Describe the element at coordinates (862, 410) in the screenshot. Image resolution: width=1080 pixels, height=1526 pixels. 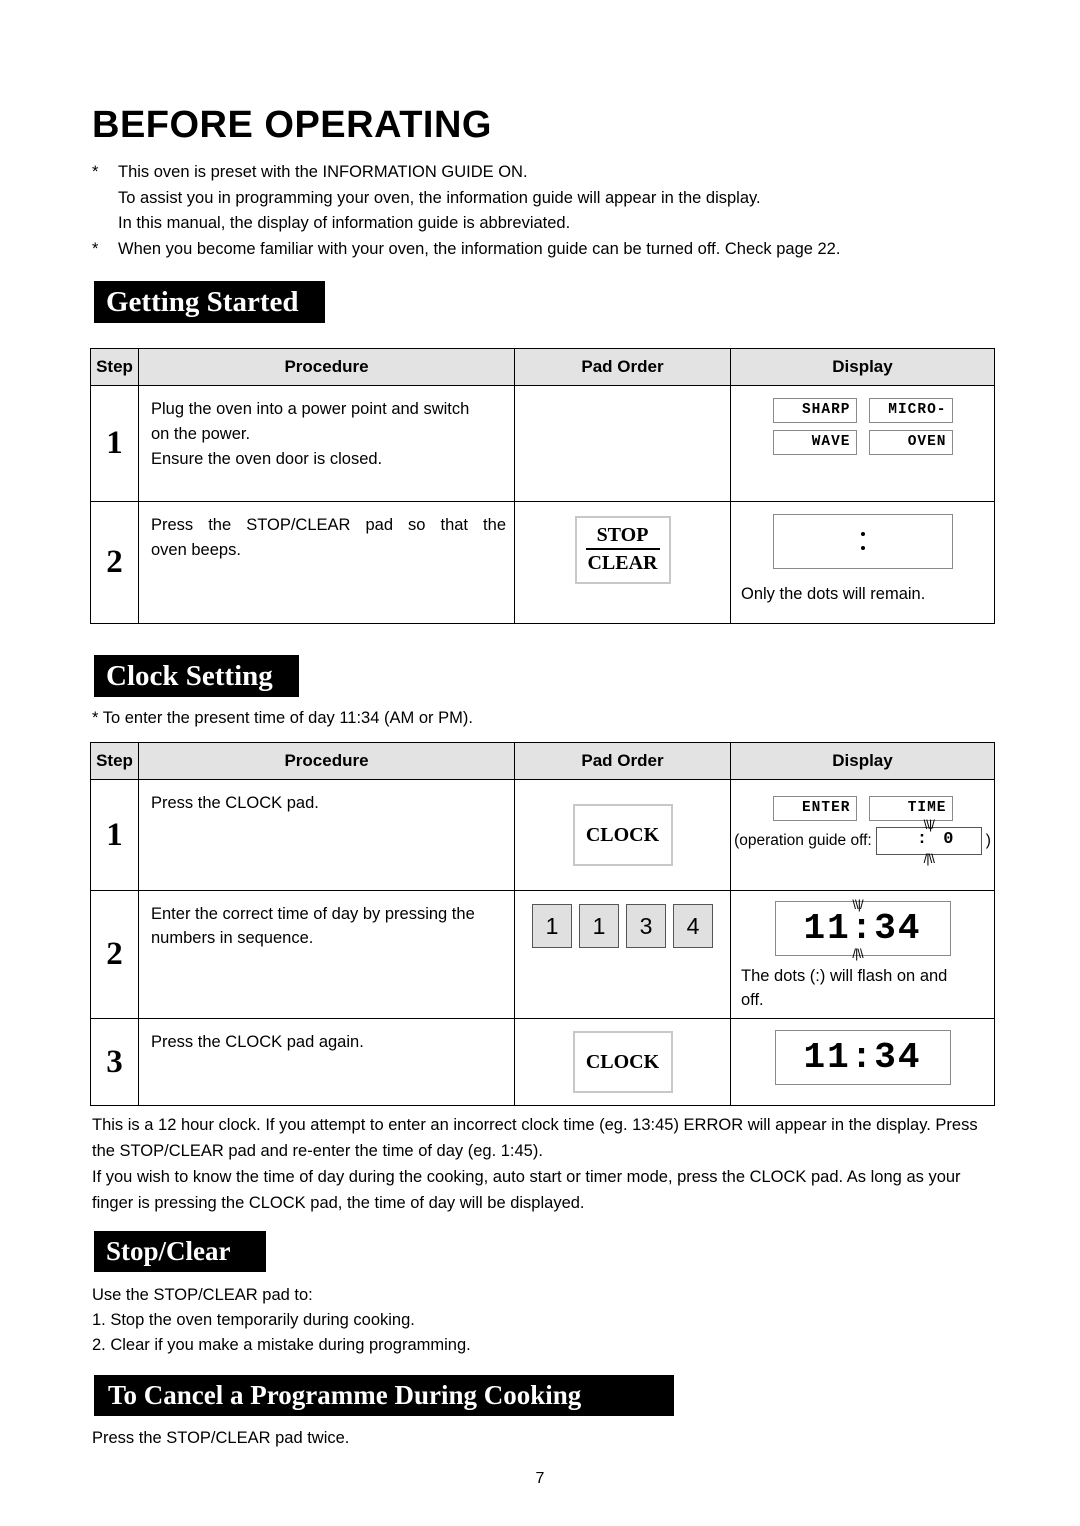
I see `lcd-display-row-1: SHARP MICRO-` at that location.